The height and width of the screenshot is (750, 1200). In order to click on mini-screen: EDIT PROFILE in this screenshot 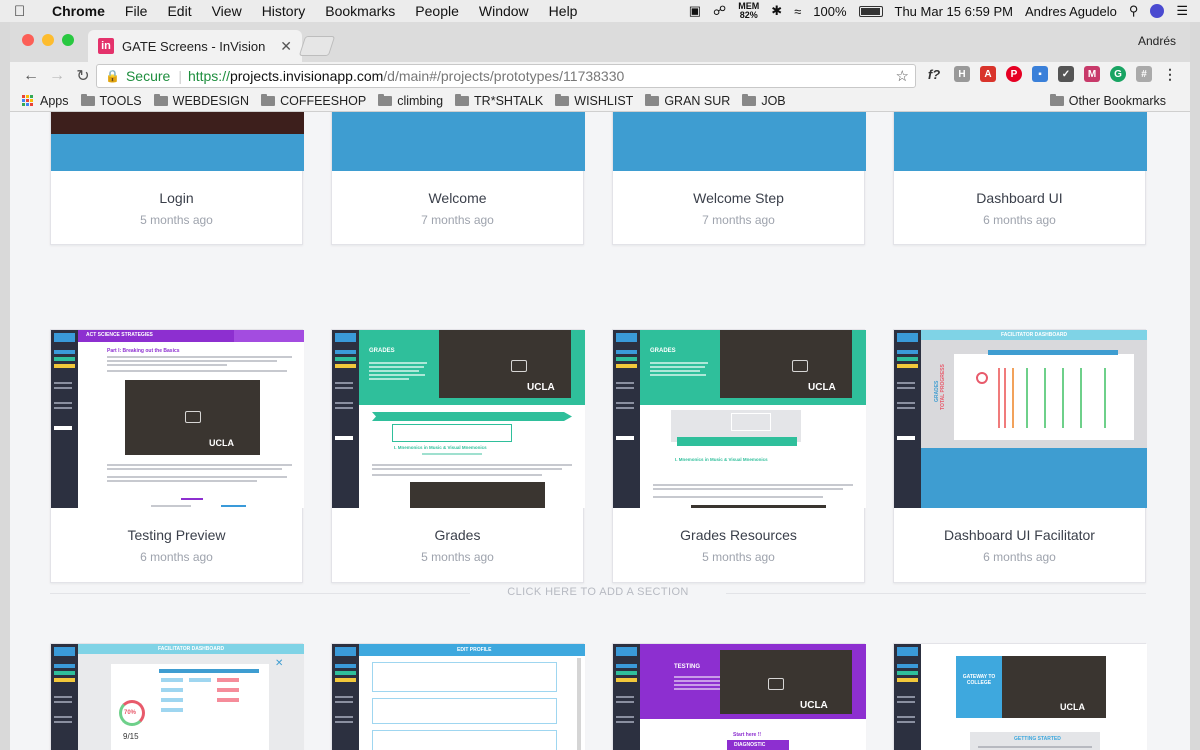, I will do `click(458, 697)`.